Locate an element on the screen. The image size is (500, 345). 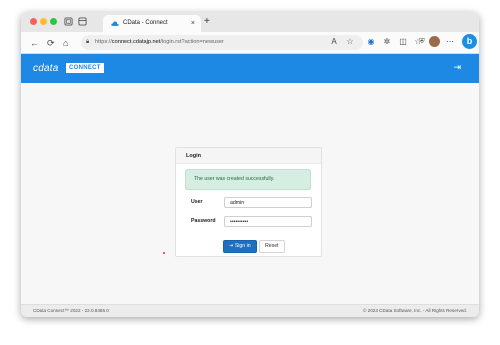
tab-title: CData - Connect is located at coordinates (145, 23).